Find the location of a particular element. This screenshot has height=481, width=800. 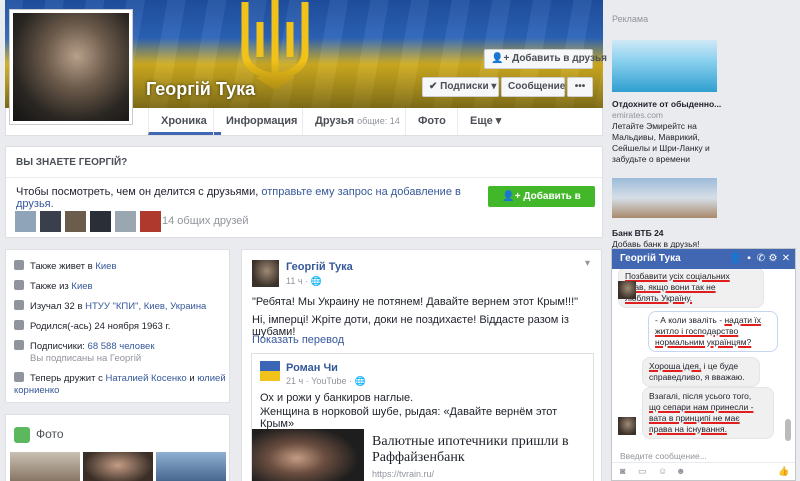

video-call-icon: ▪ is located at coordinates (749, 258).